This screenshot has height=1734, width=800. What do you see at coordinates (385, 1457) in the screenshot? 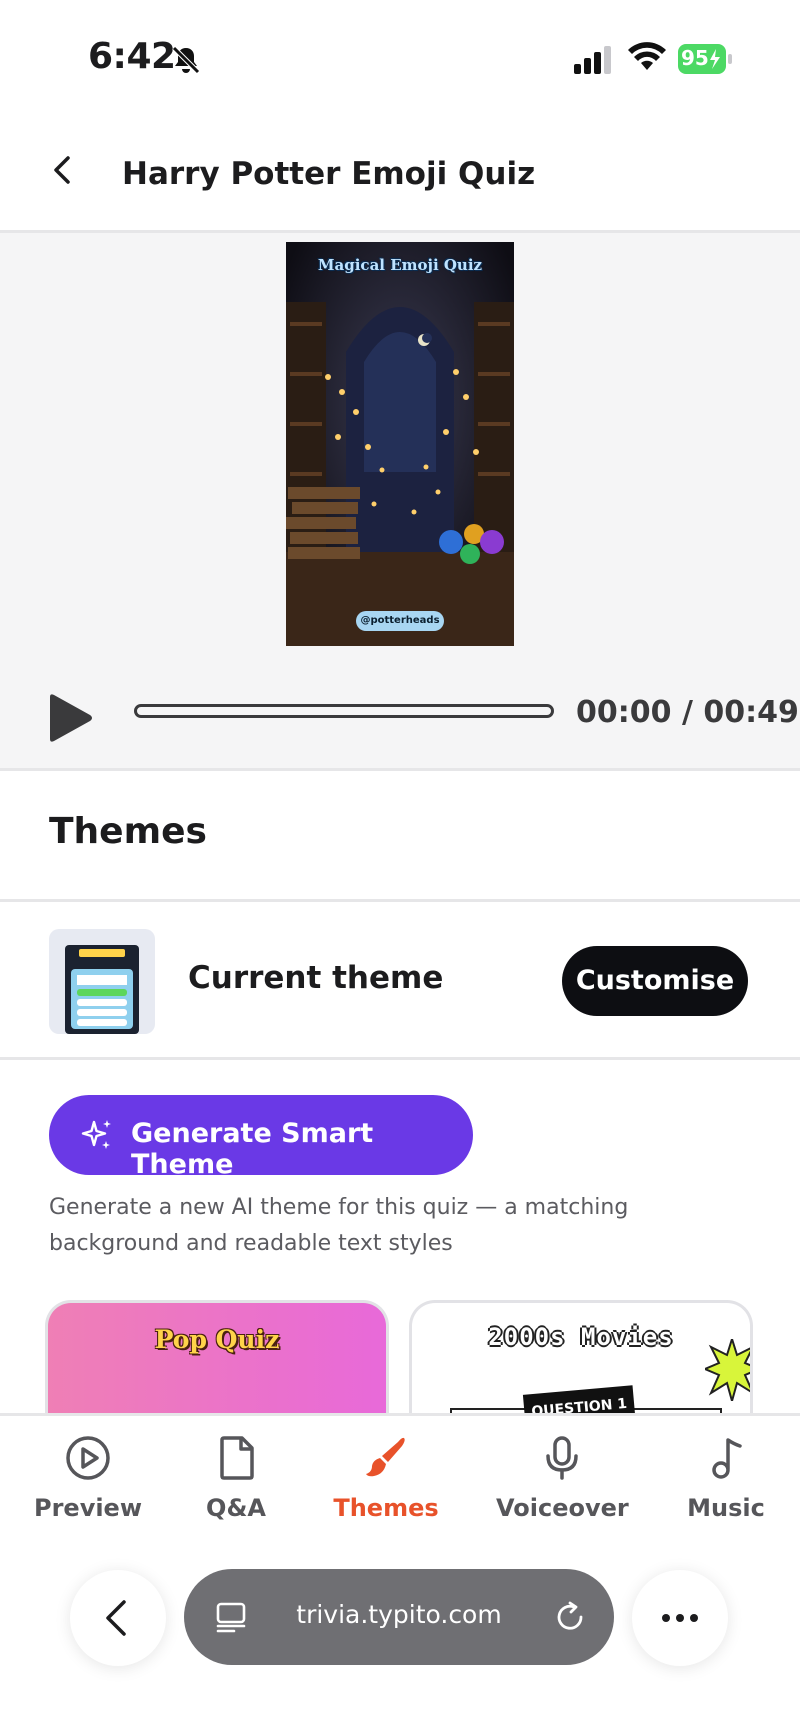
I see `paintbrush-icon` at bounding box center [385, 1457].